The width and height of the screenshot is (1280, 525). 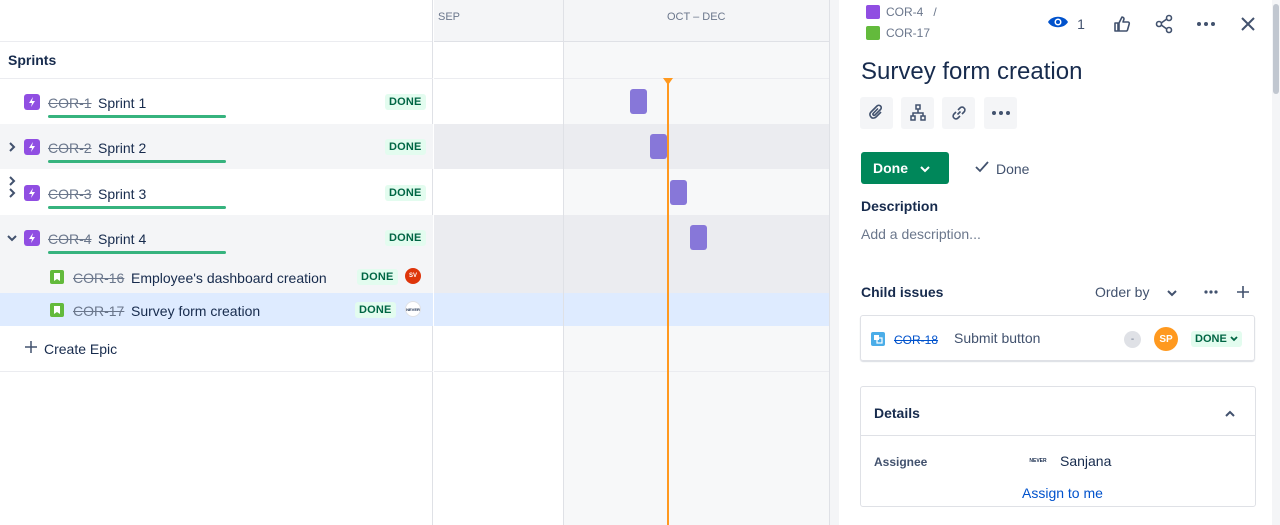 I want to click on order-by-dropdown: Order by, so click(x=1136, y=292).